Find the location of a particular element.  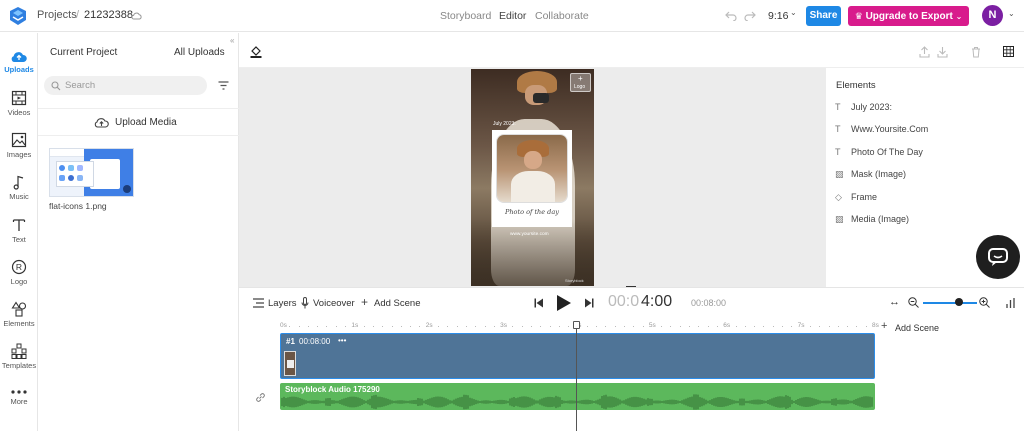

video-scene-track: #1 00:08:00 ••• is located at coordinates (577, 356).